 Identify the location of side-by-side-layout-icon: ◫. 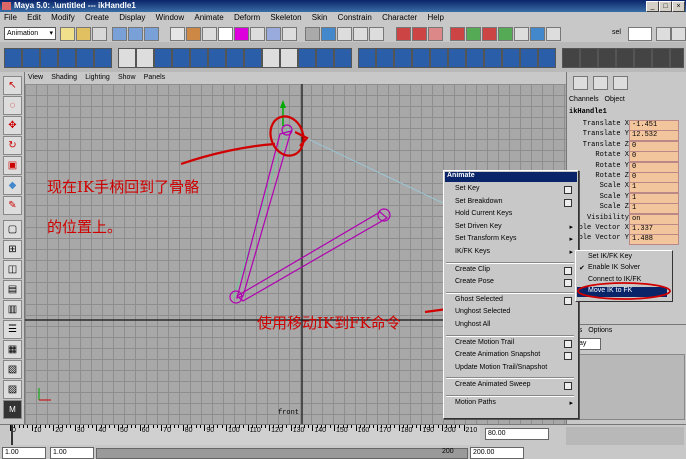
(12, 269).